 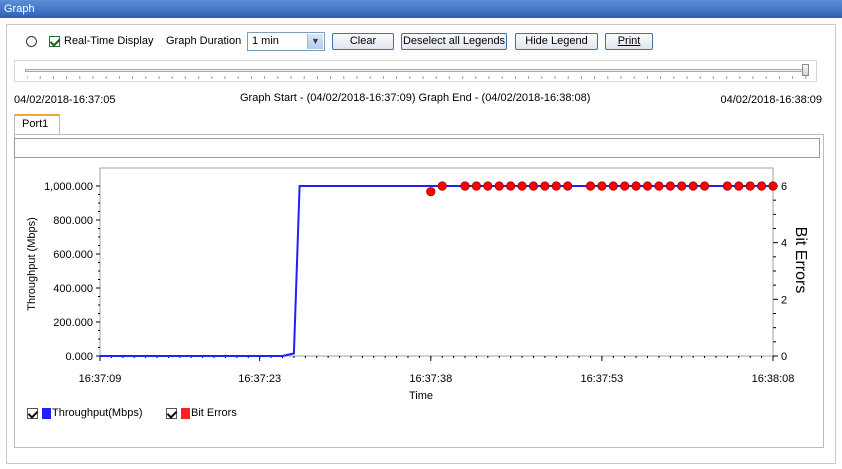 What do you see at coordinates (421, 396) in the screenshot?
I see `x-axis-label: Time` at bounding box center [421, 396].